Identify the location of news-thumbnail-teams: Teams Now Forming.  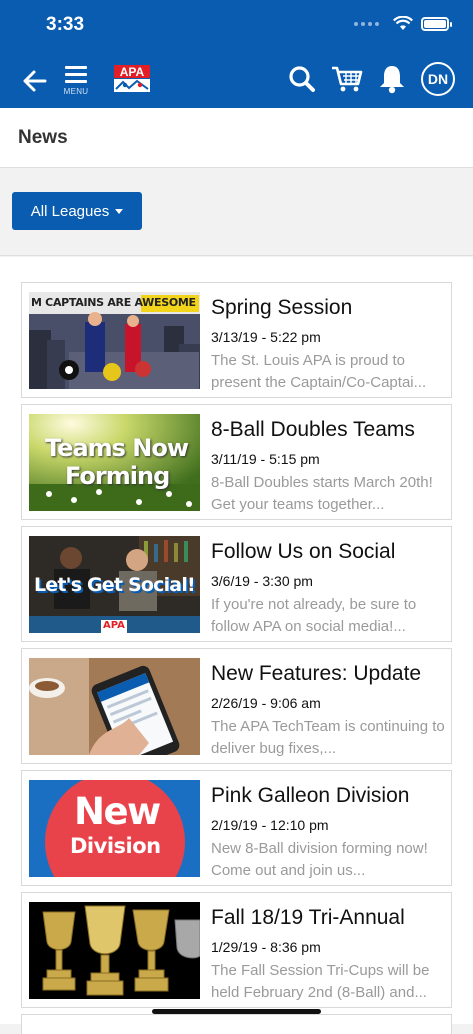
(114, 462).